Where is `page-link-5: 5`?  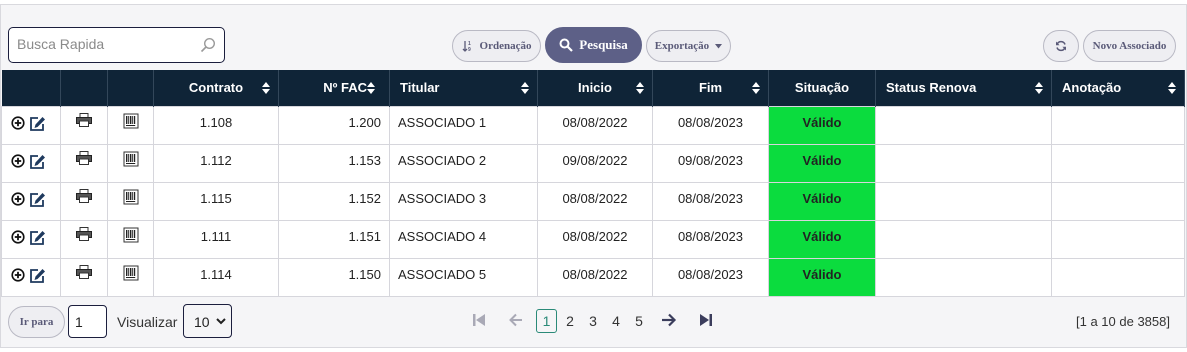 page-link-5: 5 is located at coordinates (639, 321).